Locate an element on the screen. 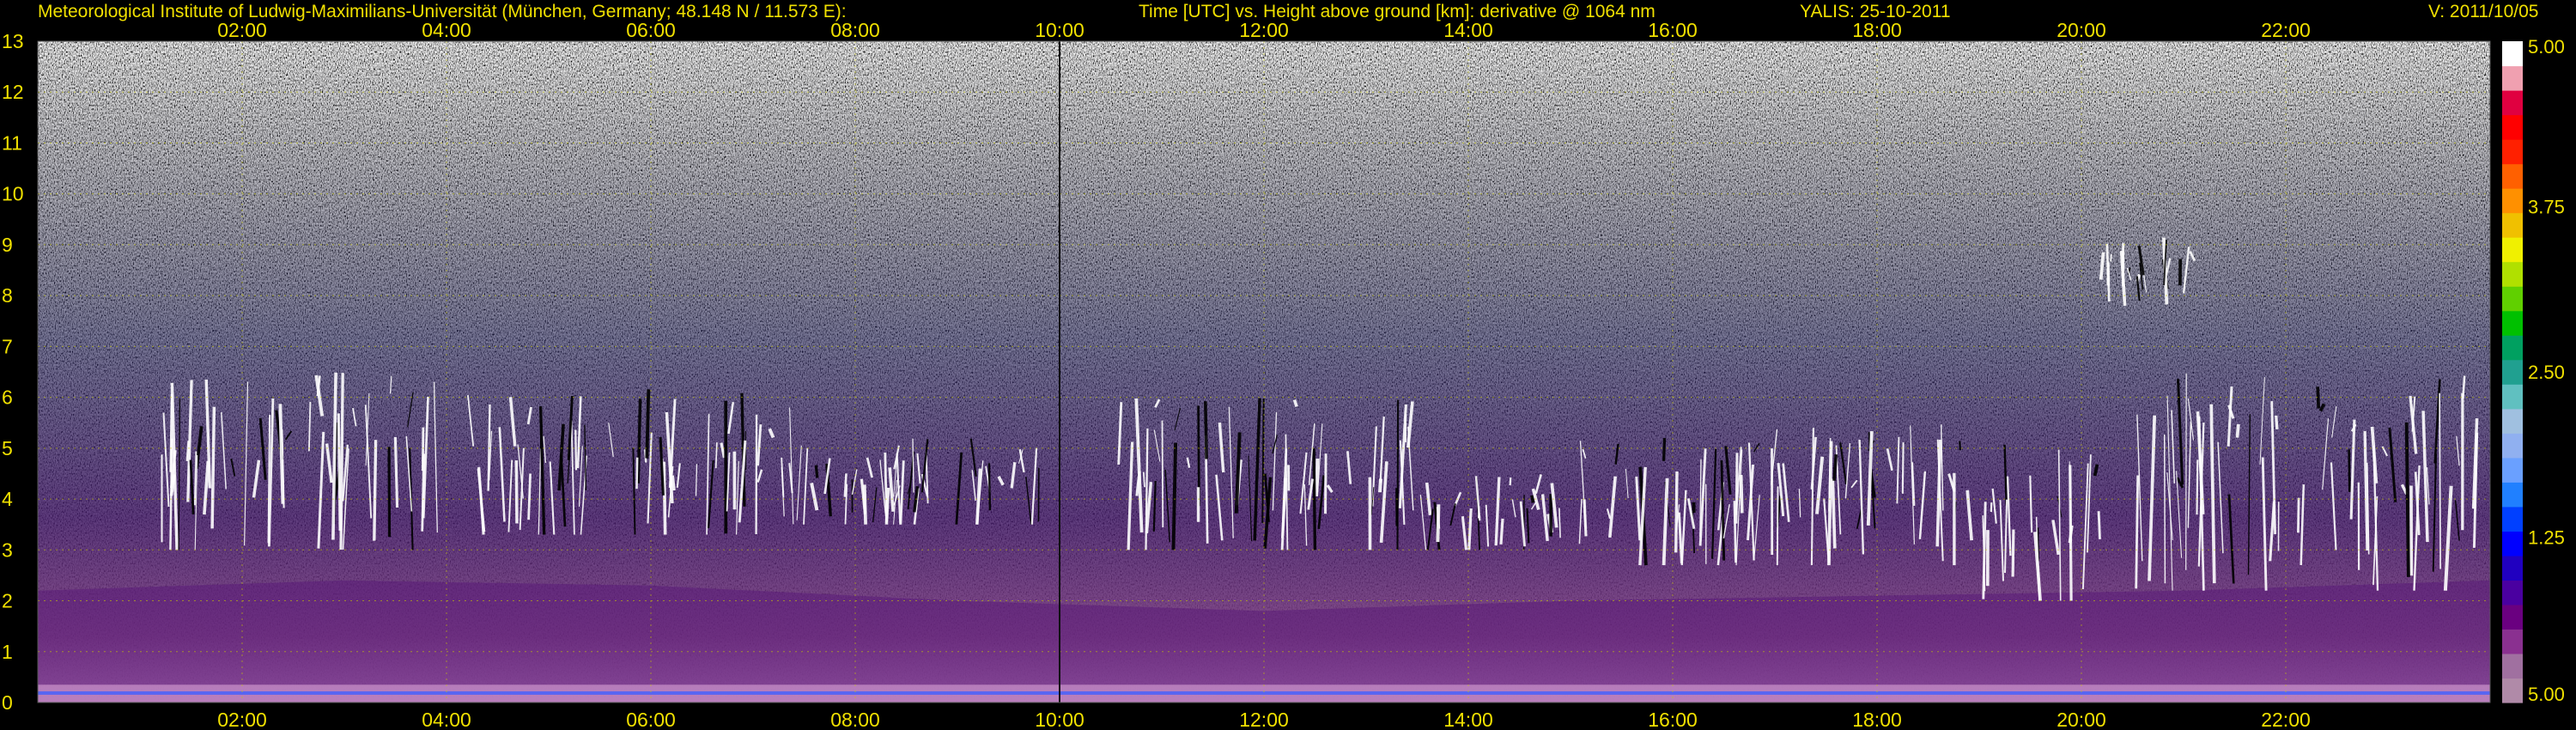 This screenshot has height=730, width=2576. colorbar-tick-label: 2.50 is located at coordinates (2546, 372).